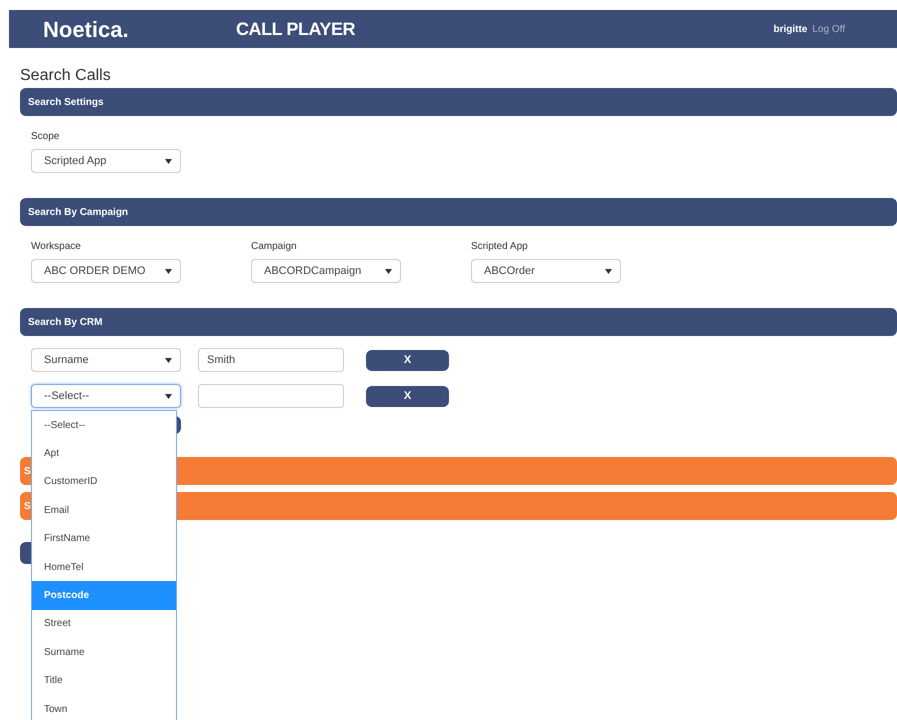  I want to click on username: brigitte, so click(790, 29).